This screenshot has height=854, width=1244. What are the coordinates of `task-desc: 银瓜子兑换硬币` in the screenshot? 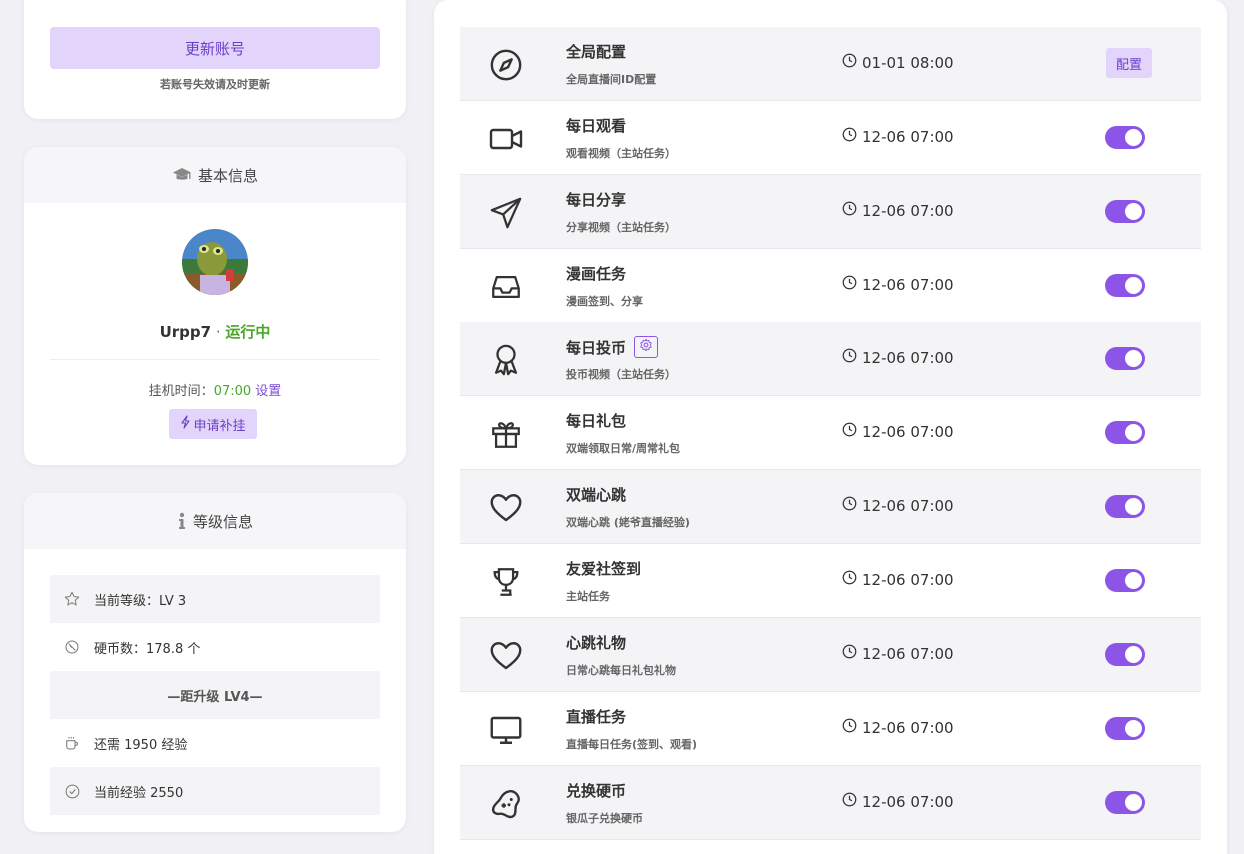 It's located at (604, 818).